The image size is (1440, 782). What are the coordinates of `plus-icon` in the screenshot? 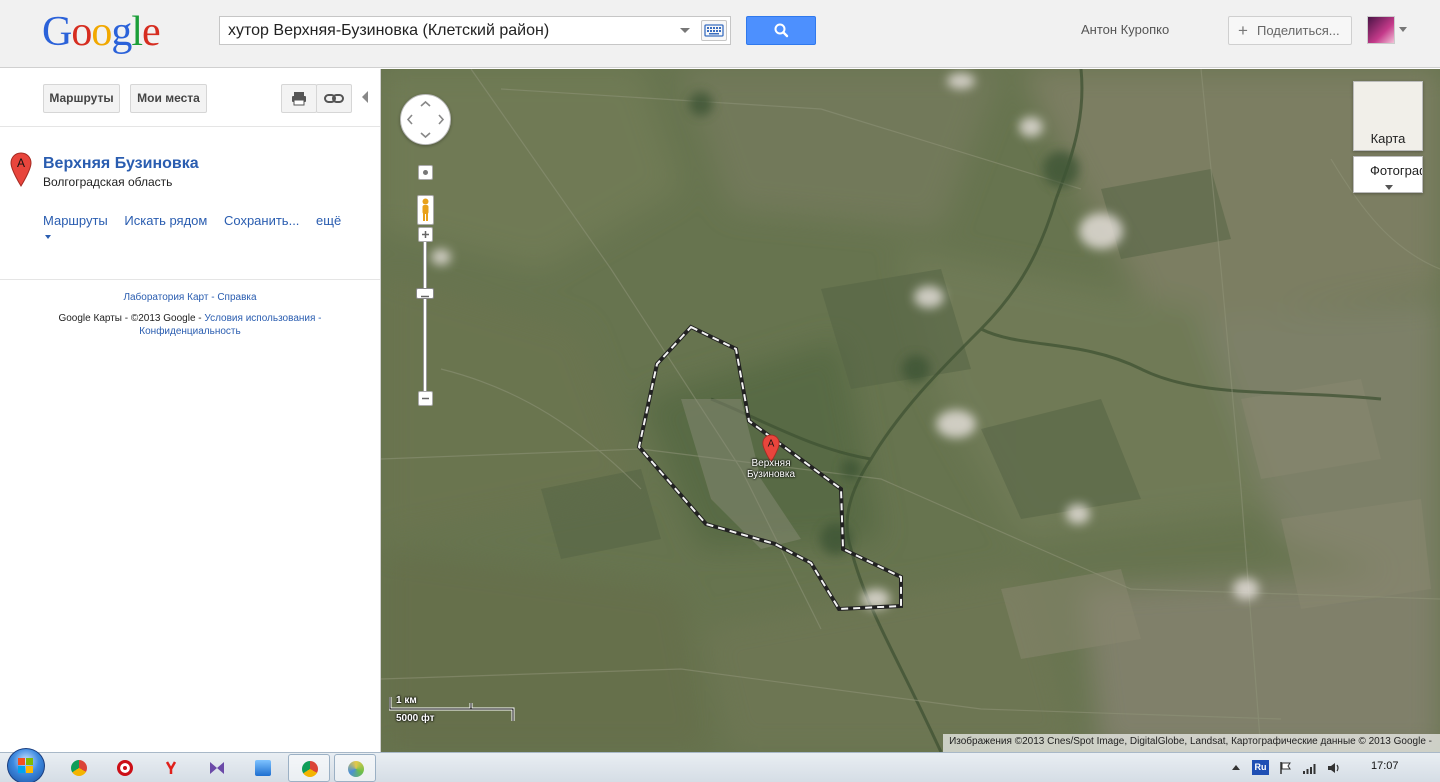 It's located at (425, 234).